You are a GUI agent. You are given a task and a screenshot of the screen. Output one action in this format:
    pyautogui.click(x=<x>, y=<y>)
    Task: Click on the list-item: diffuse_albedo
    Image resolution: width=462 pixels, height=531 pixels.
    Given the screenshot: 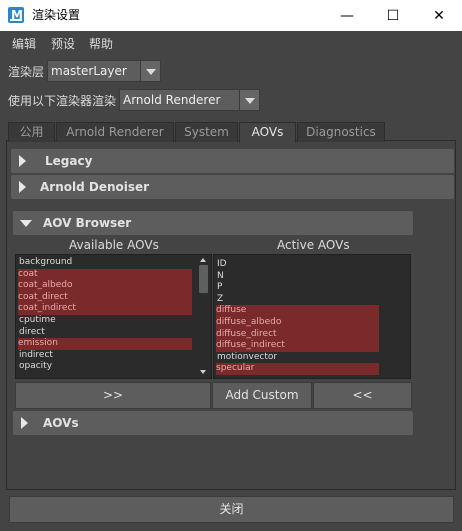 What is the action you would take?
    pyautogui.click(x=297, y=323)
    